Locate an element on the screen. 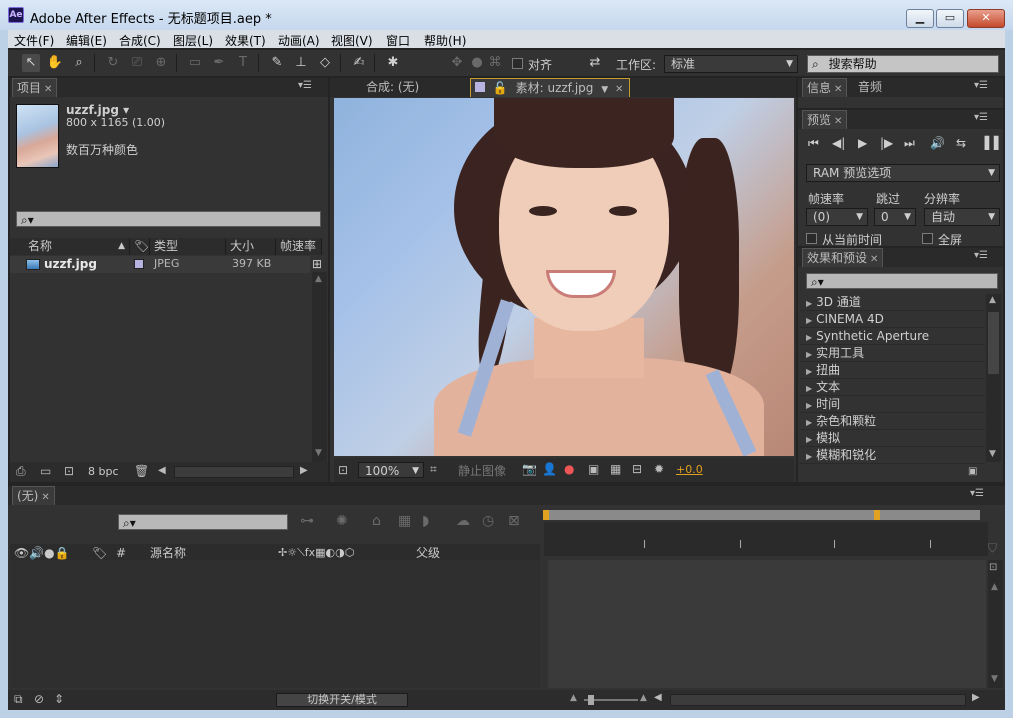  first-frame-icon: ⏮ is located at coordinates (813, 143).